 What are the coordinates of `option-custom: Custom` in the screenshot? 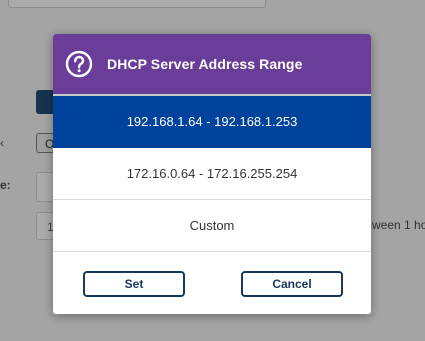 It's located at (212, 226).